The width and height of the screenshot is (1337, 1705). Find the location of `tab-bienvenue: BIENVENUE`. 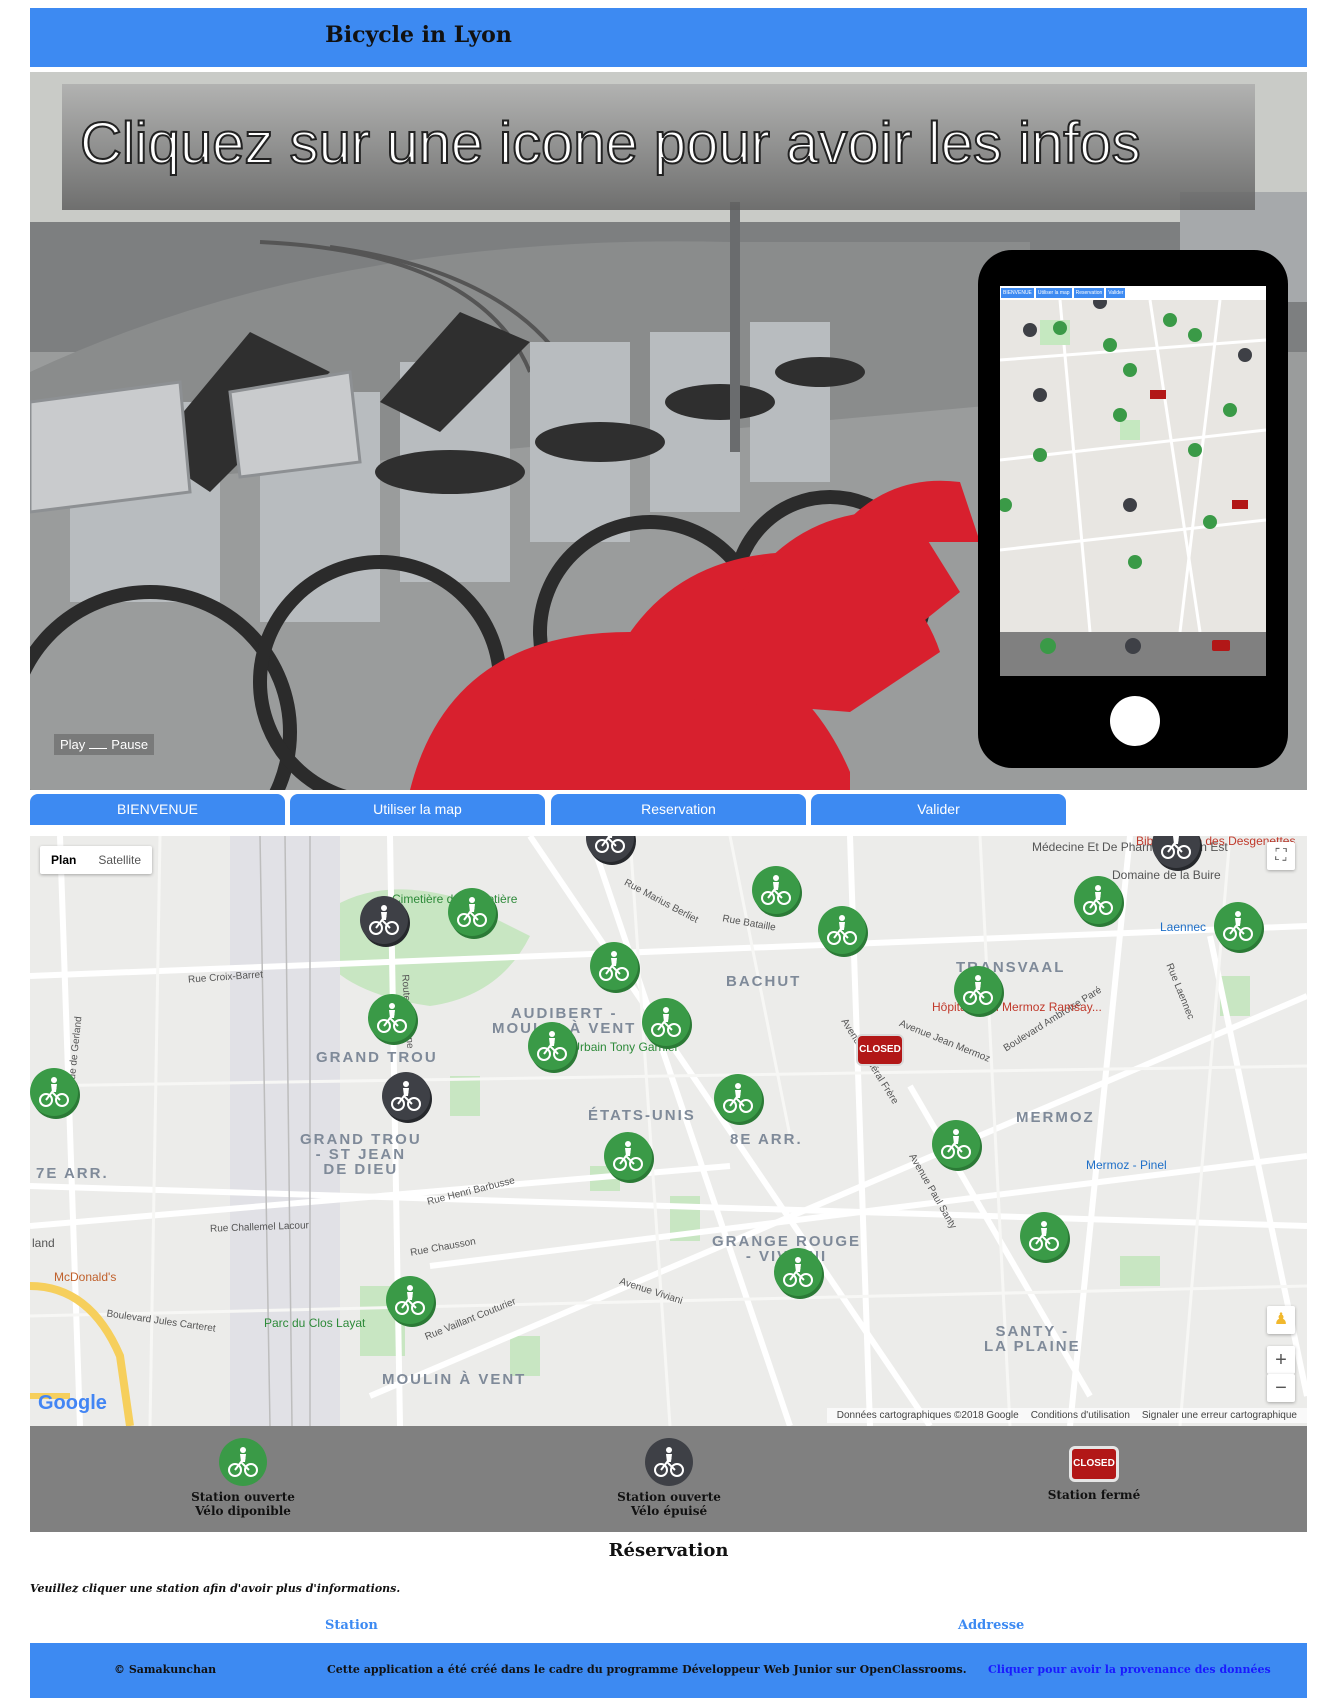

tab-bienvenue: BIENVENUE is located at coordinates (157, 809).